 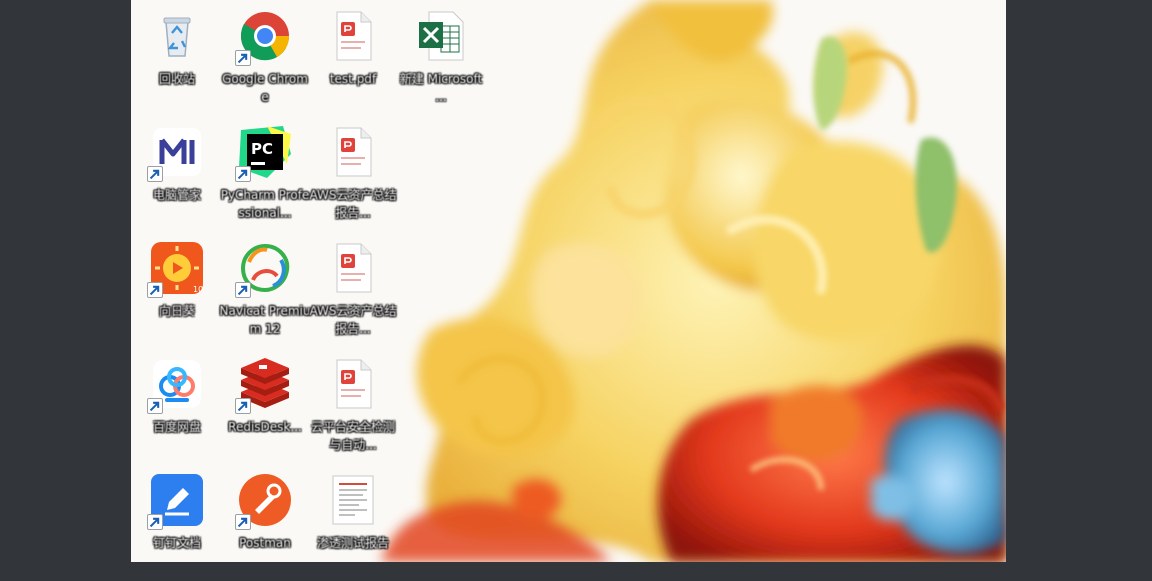 I want to click on chrome-icon, so click(x=264, y=37).